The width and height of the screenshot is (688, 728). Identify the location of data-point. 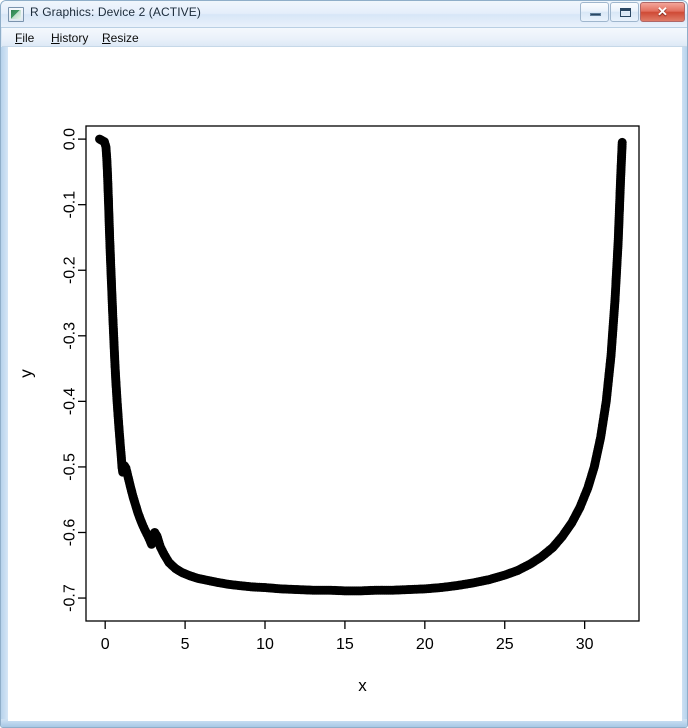
(622, 142).